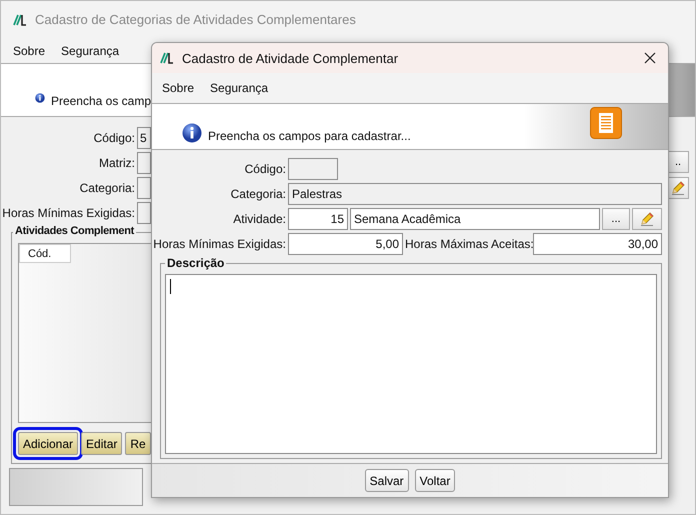 This screenshot has width=696, height=515. I want to click on group-title: Atividades Complement, so click(74, 231).